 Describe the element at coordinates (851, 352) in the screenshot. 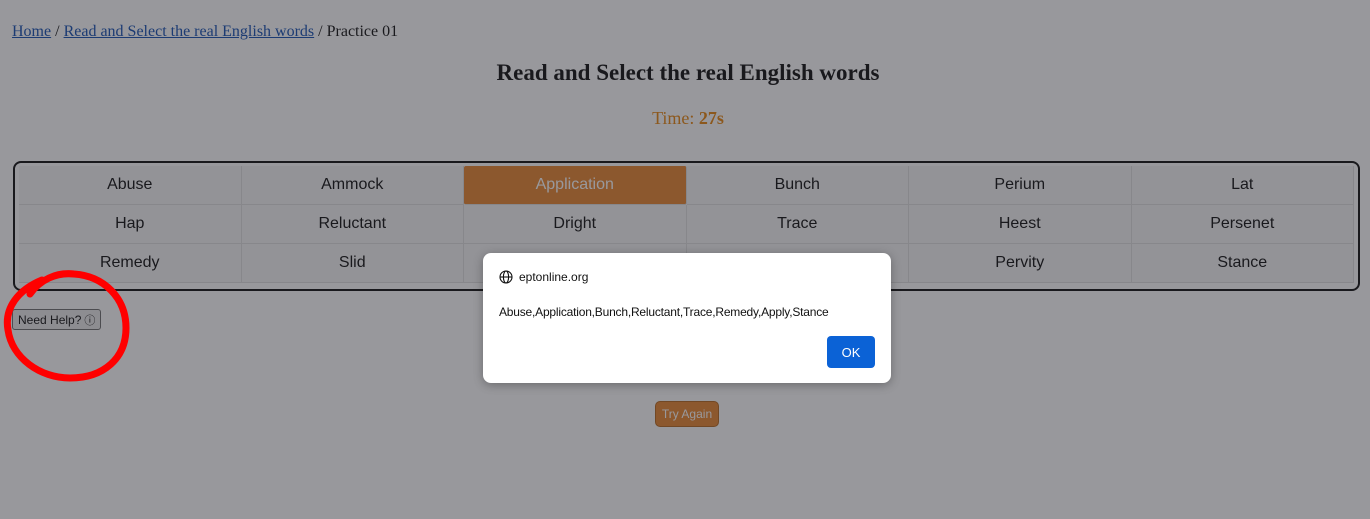

I see `ok-button: OK` at that location.